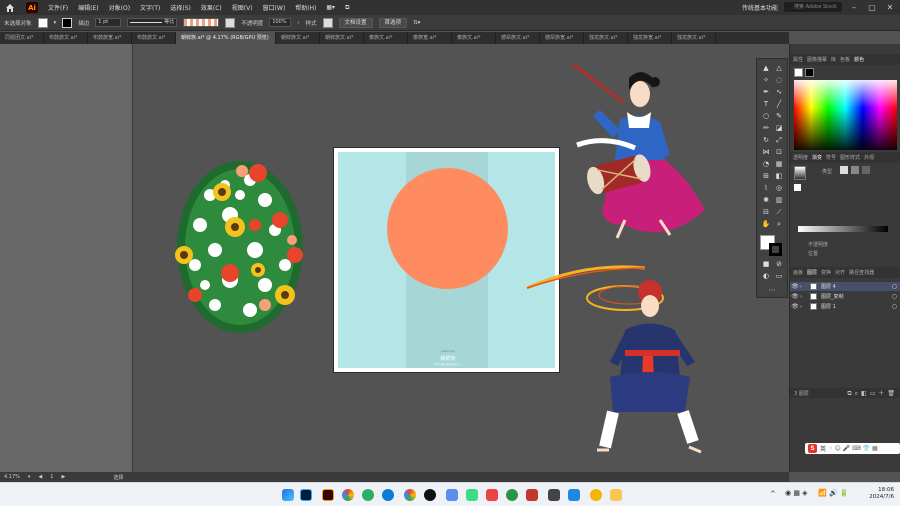 The image size is (900, 506). What do you see at coordinates (779, 164) in the screenshot?
I see `perspective-grid-tool-icon: ▦` at bounding box center [779, 164].